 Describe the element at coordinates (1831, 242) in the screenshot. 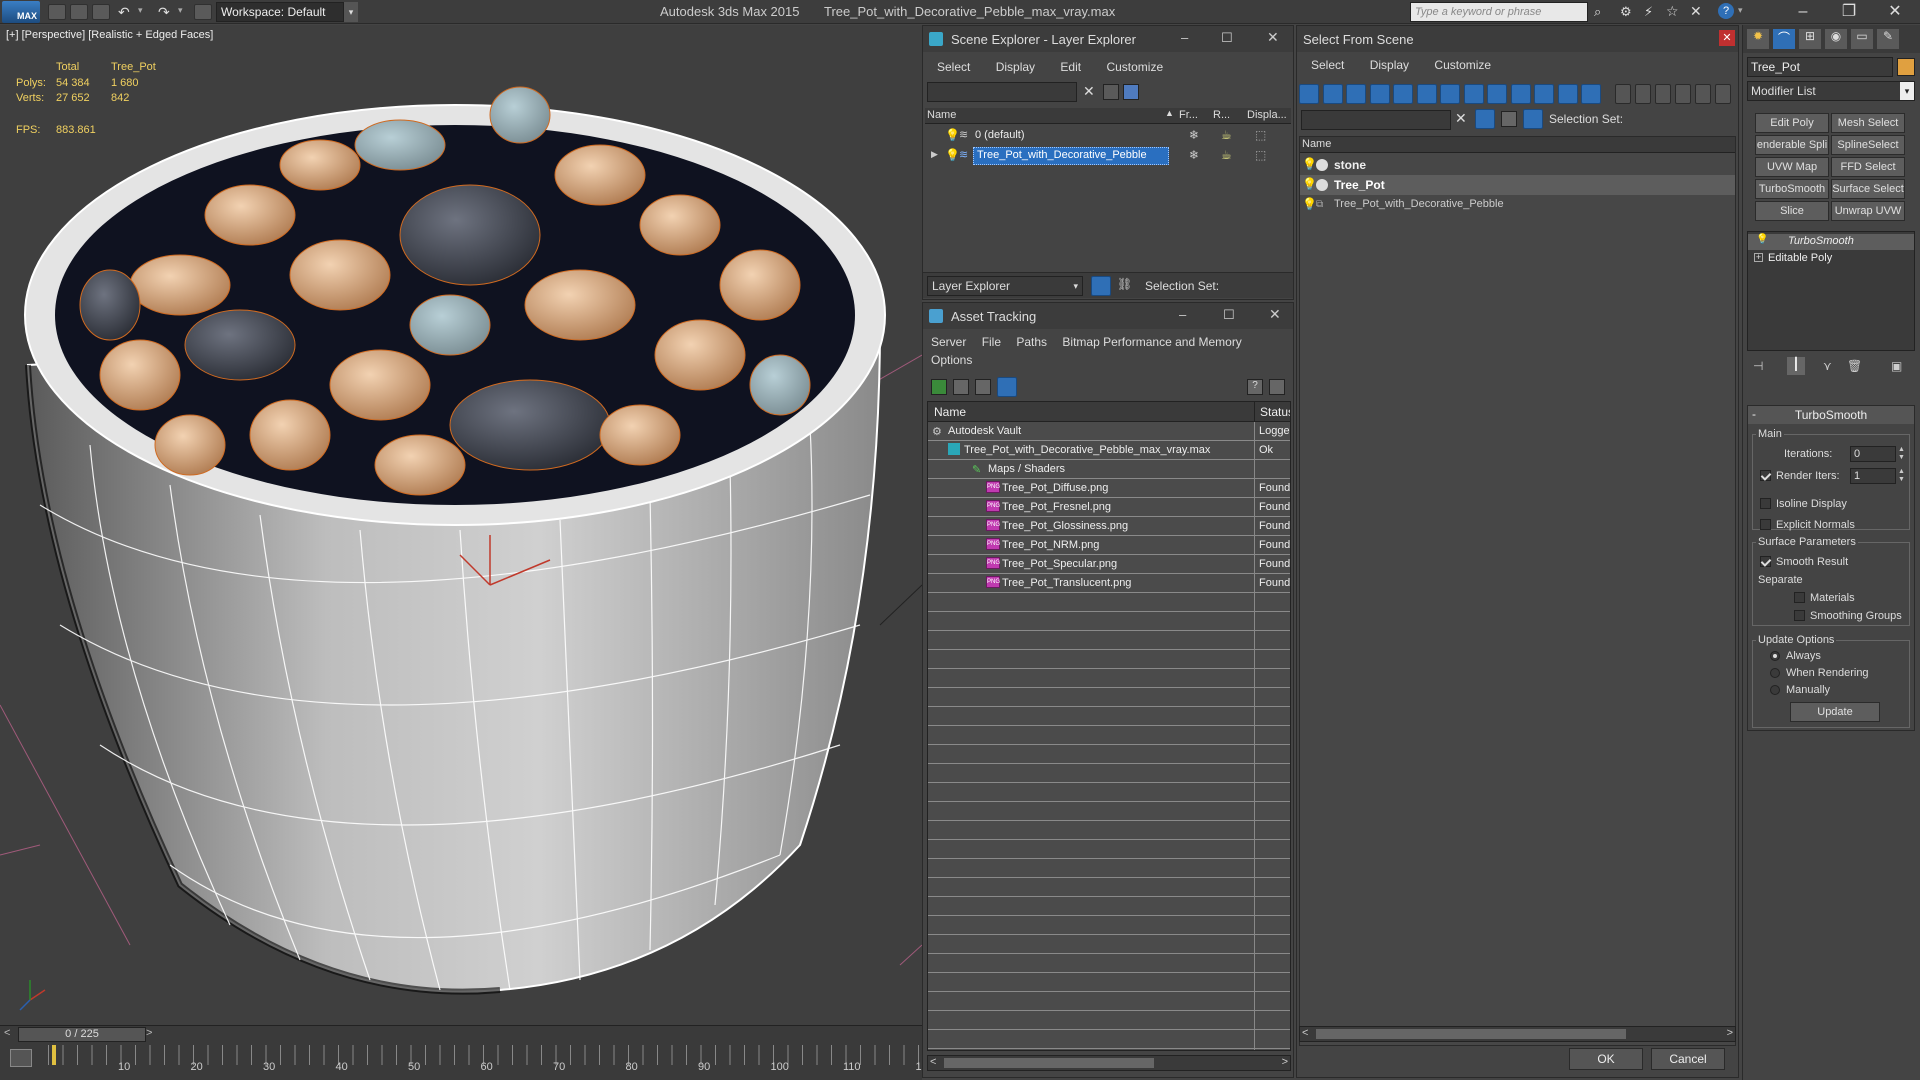

I see `modifier-stack-item-selected: 💡 TurboSmooth` at that location.